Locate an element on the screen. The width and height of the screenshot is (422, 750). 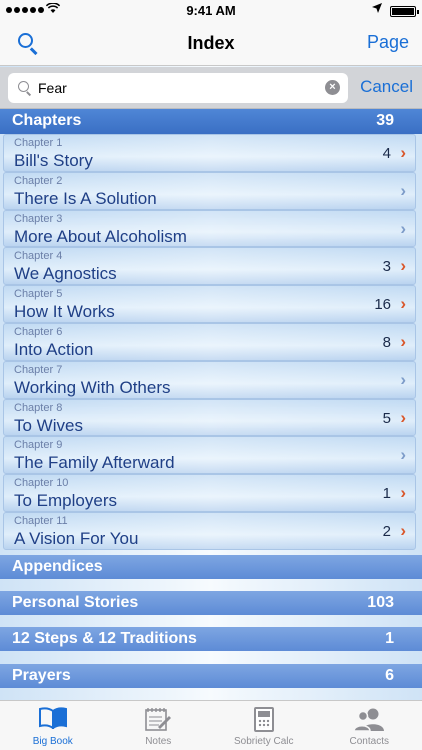
search-input: Fear × is located at coordinates (178, 88).